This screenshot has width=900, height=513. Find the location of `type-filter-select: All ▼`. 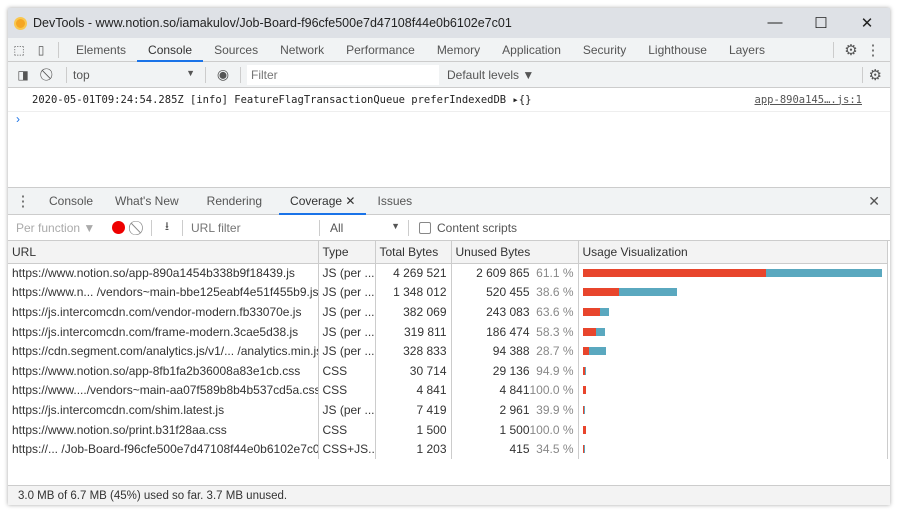

type-filter-select: All ▼ is located at coordinates (365, 228).